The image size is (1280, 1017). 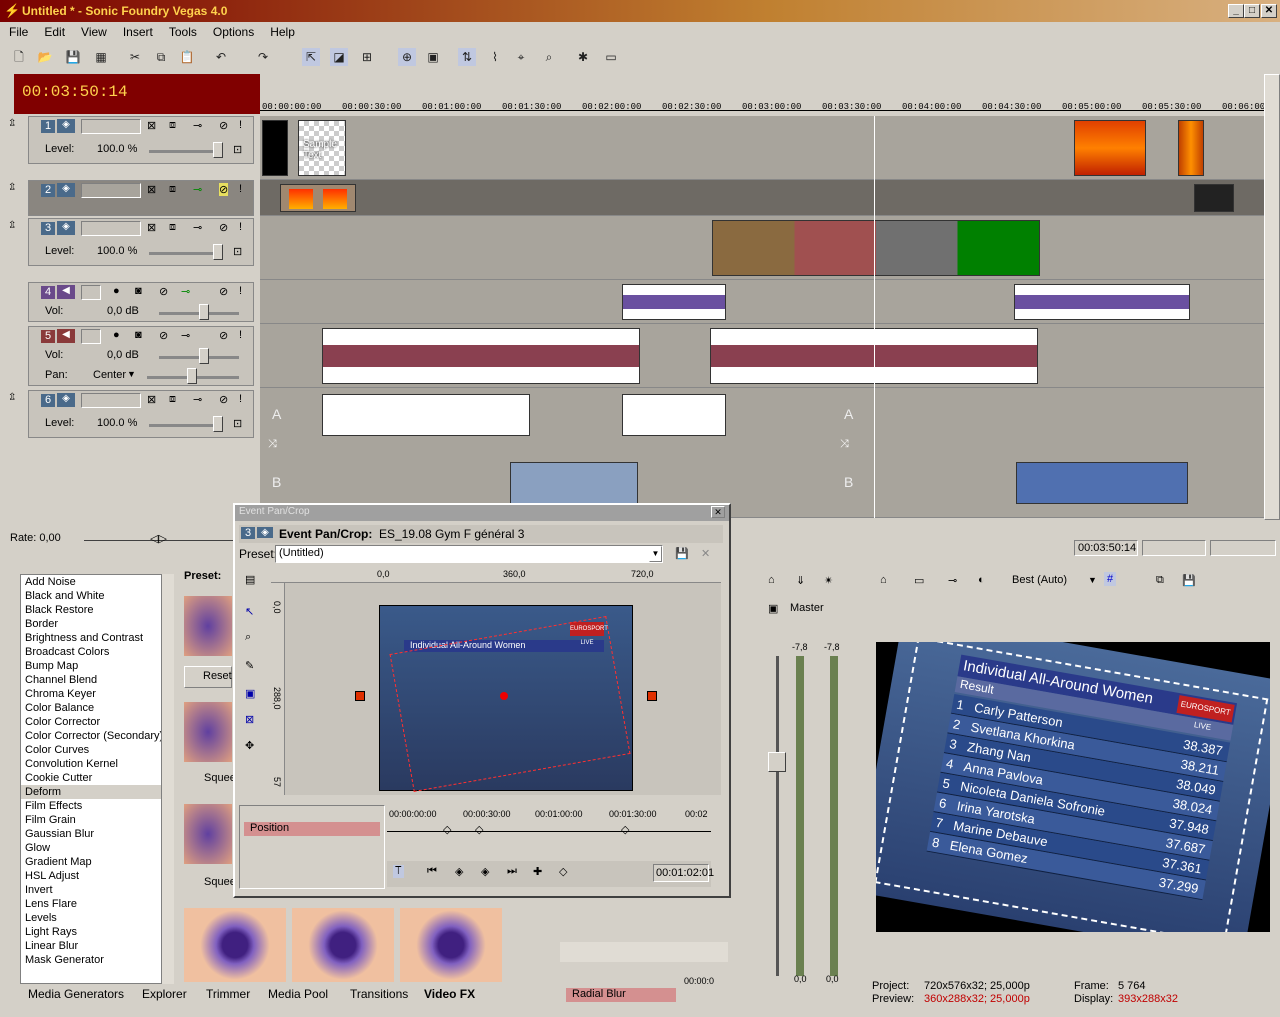 What do you see at coordinates (777, 816) in the screenshot?
I see `master-fader-track` at bounding box center [777, 816].